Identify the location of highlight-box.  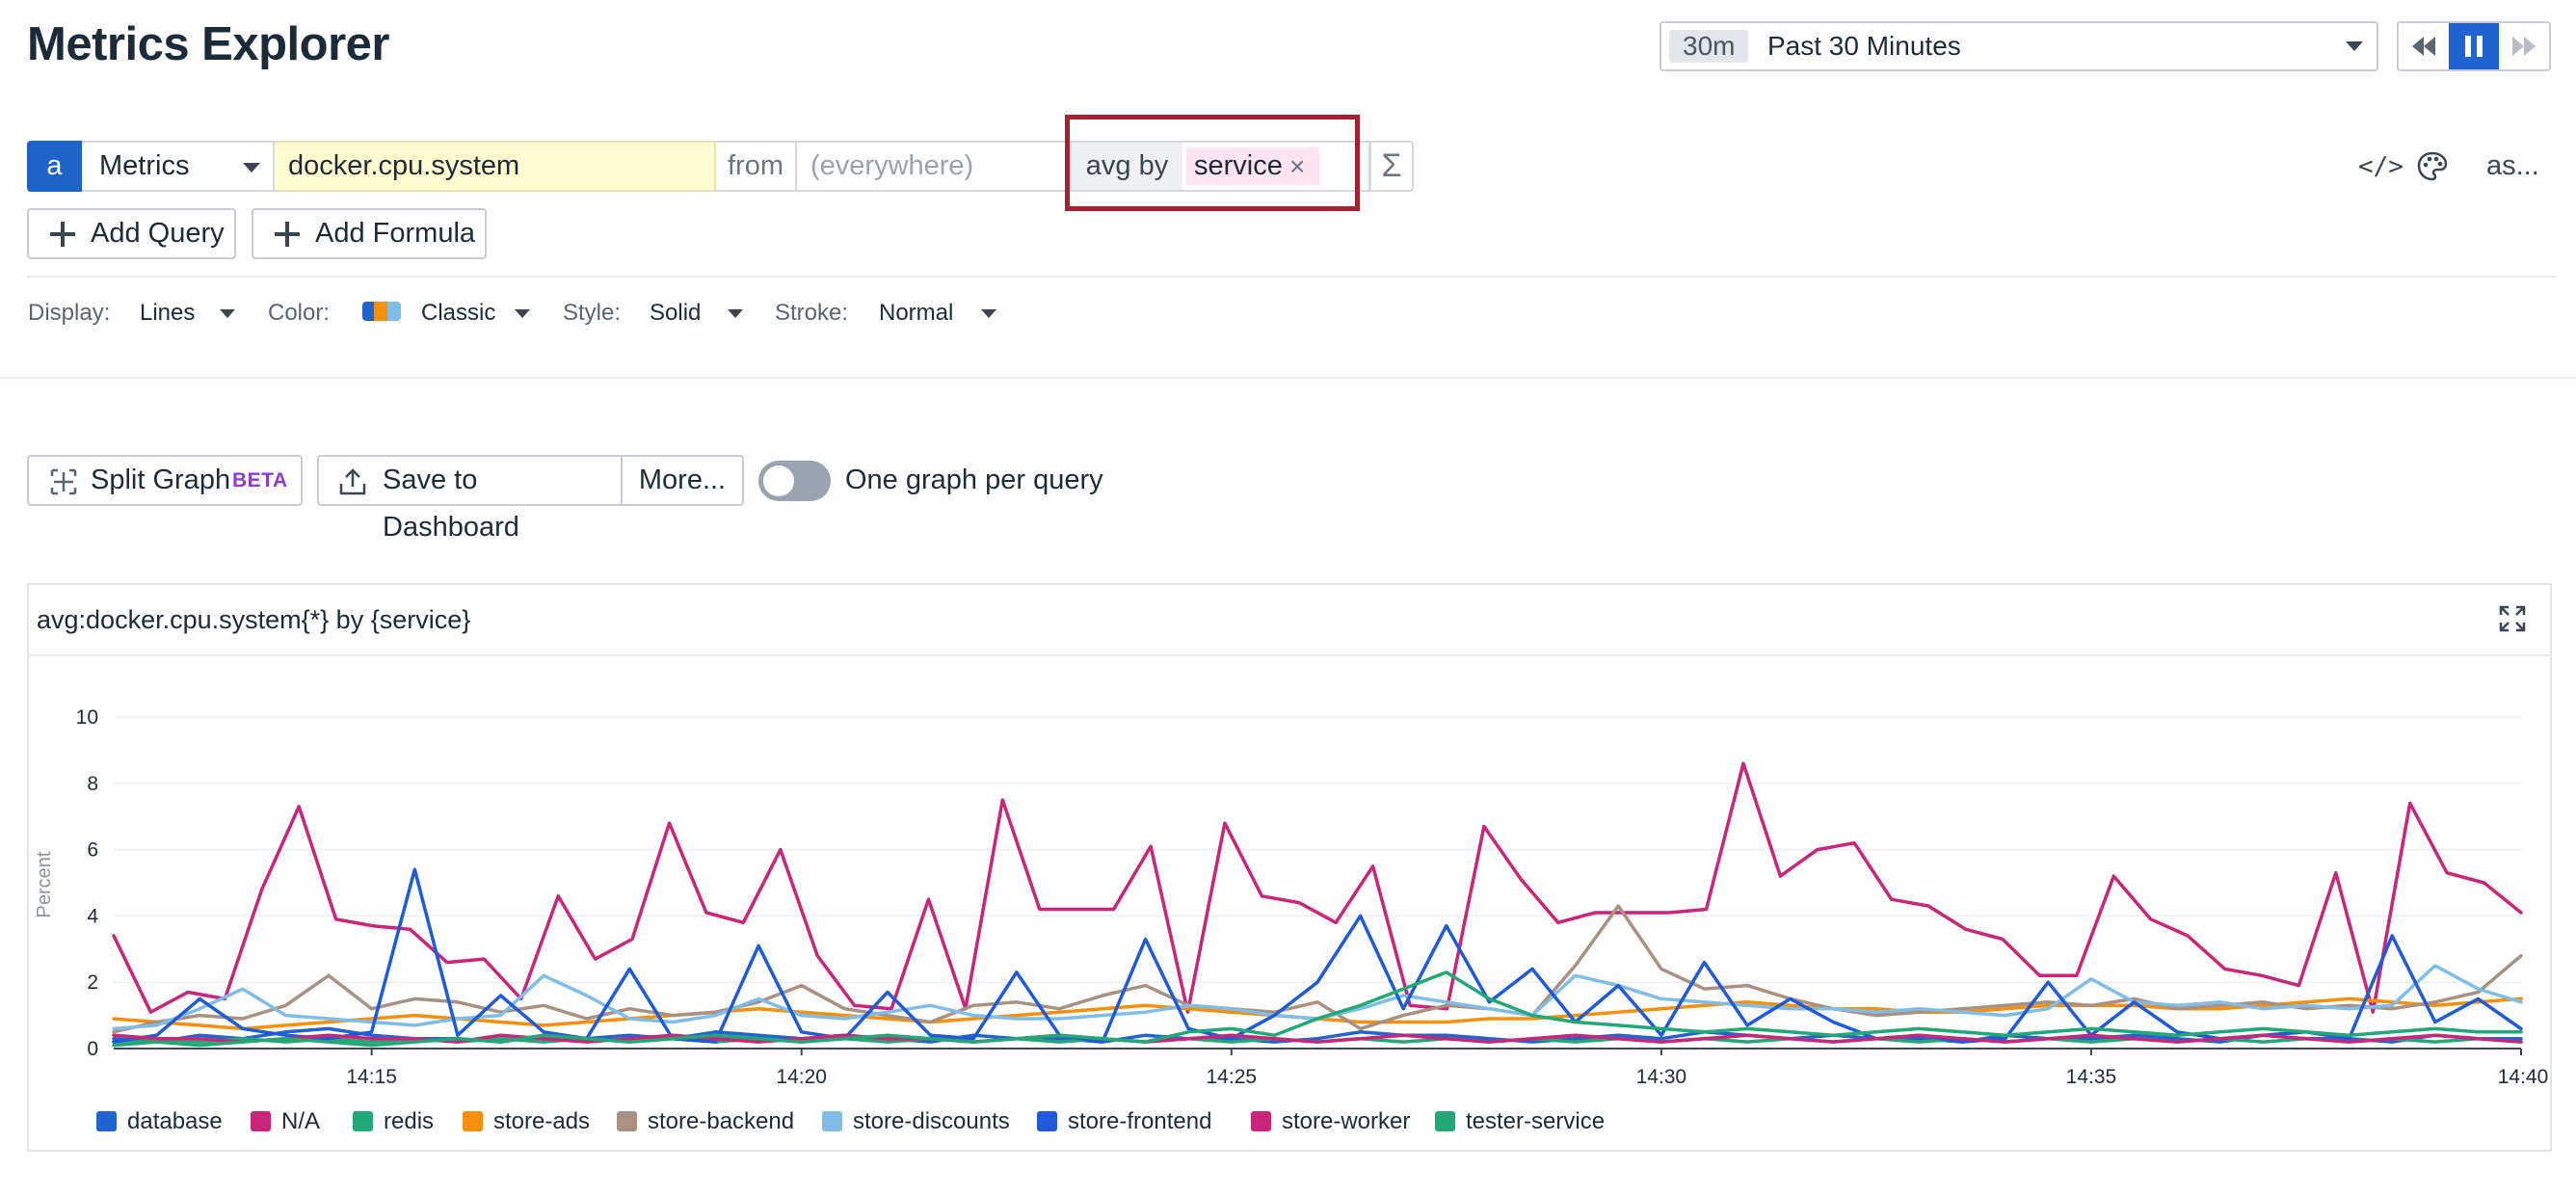
(1212, 163).